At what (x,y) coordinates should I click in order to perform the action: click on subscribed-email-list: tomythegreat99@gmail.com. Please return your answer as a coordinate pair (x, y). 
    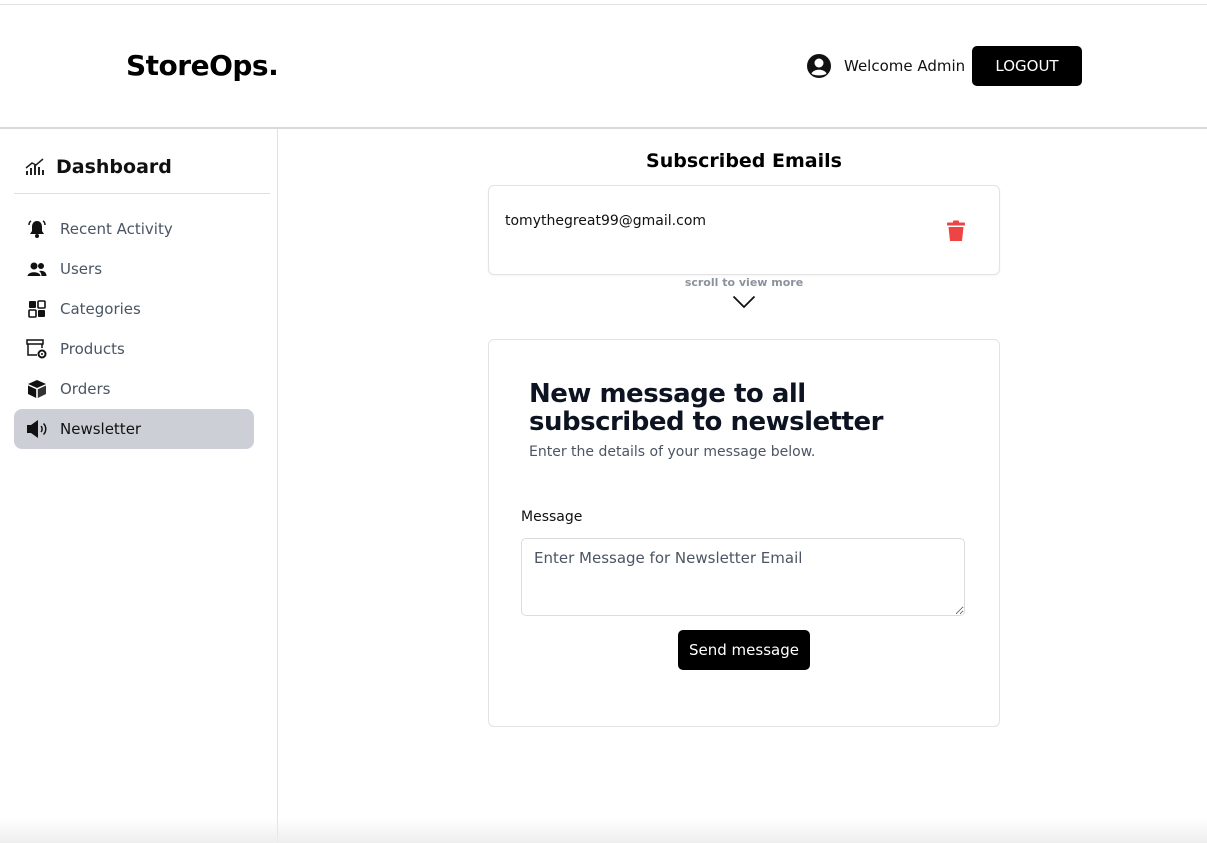
    Looking at the image, I should click on (744, 230).